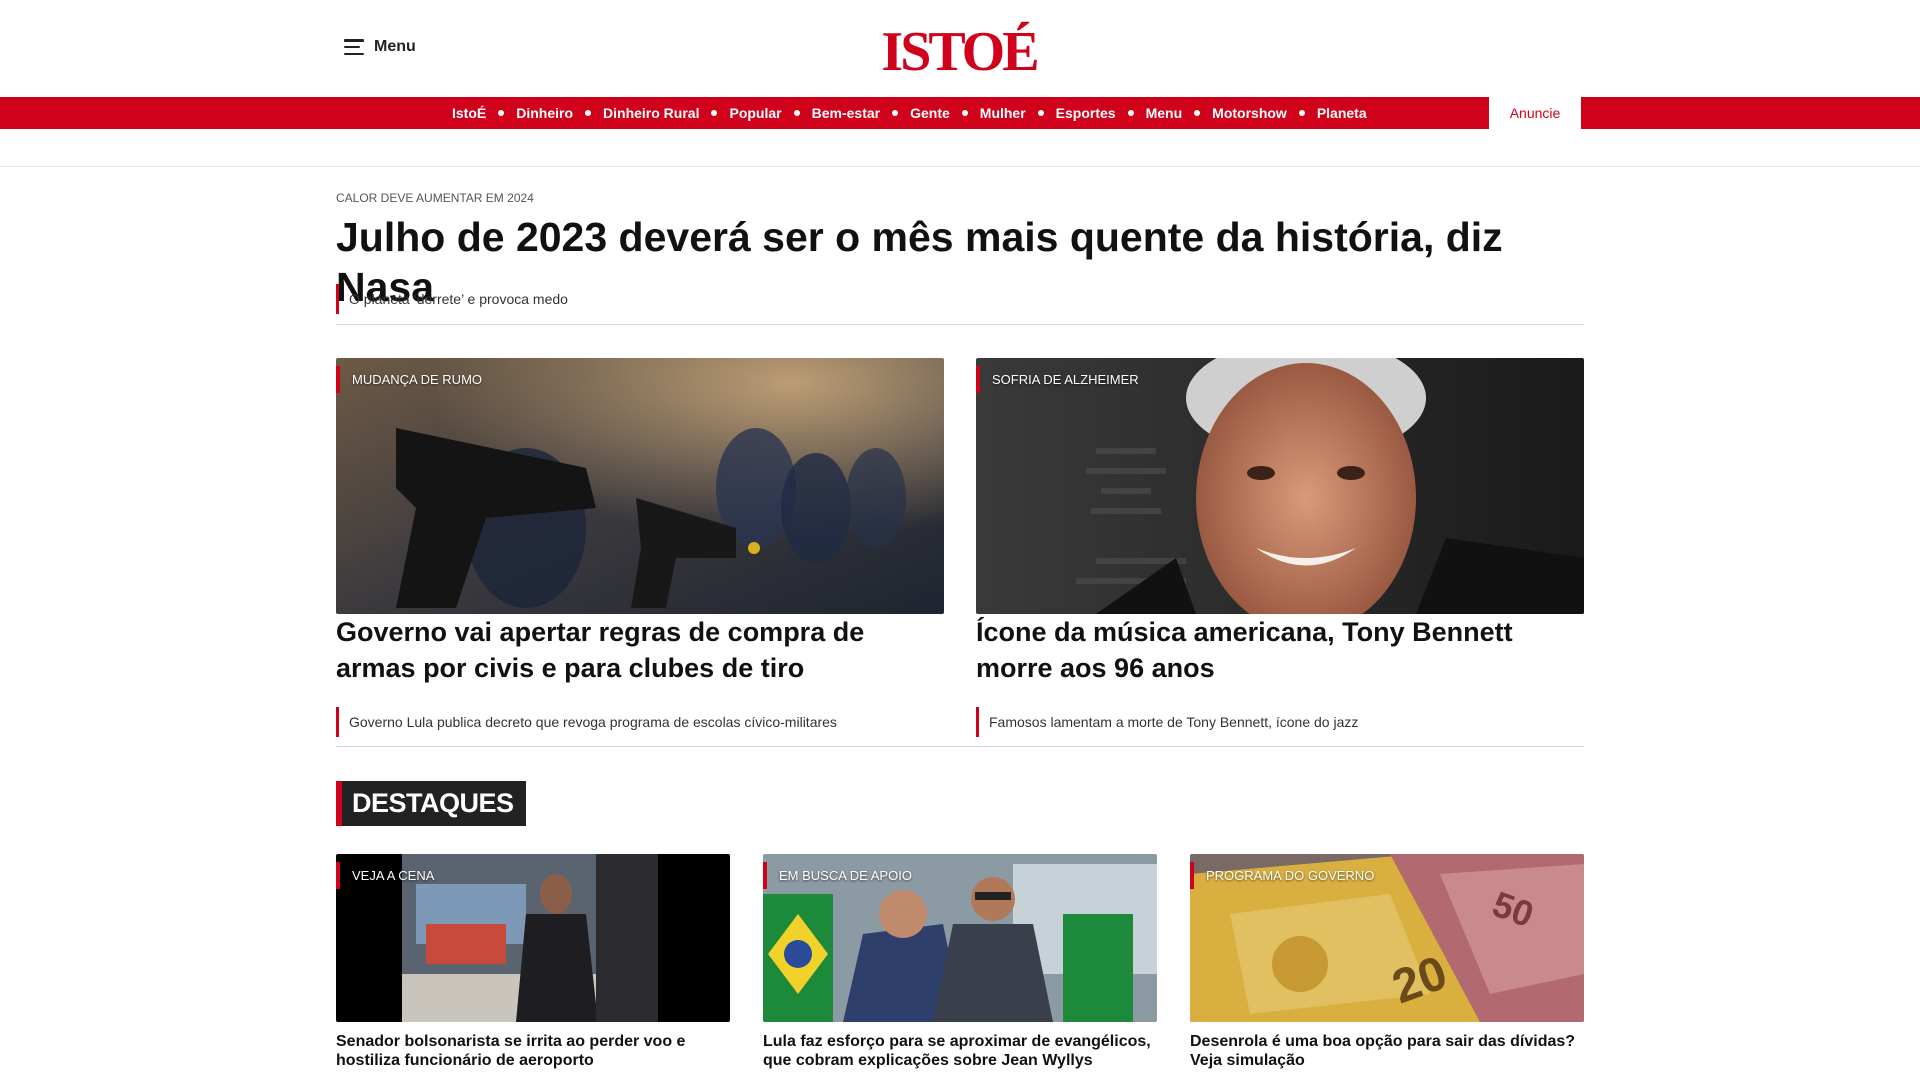  What do you see at coordinates (391, 875) in the screenshot?
I see `card-tag: VEJA A CENA` at bounding box center [391, 875].